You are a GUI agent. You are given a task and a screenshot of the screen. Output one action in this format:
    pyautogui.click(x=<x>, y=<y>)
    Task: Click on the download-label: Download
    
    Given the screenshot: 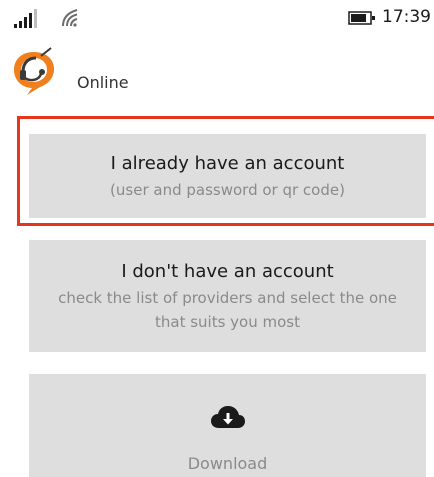 What is the action you would take?
    pyautogui.click(x=227, y=463)
    